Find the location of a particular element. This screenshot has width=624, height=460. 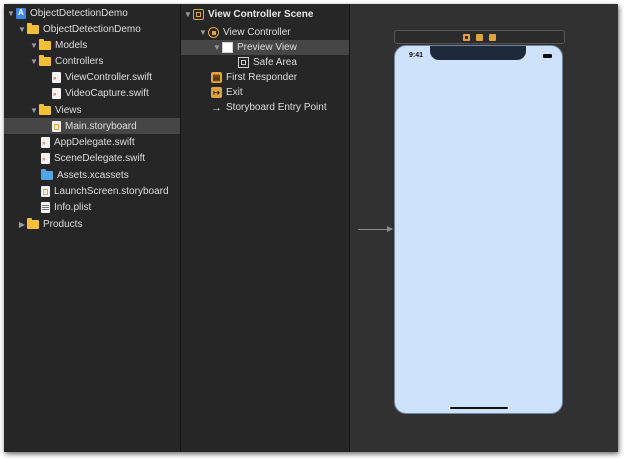

asset-catalog-icon is located at coordinates (47, 174).